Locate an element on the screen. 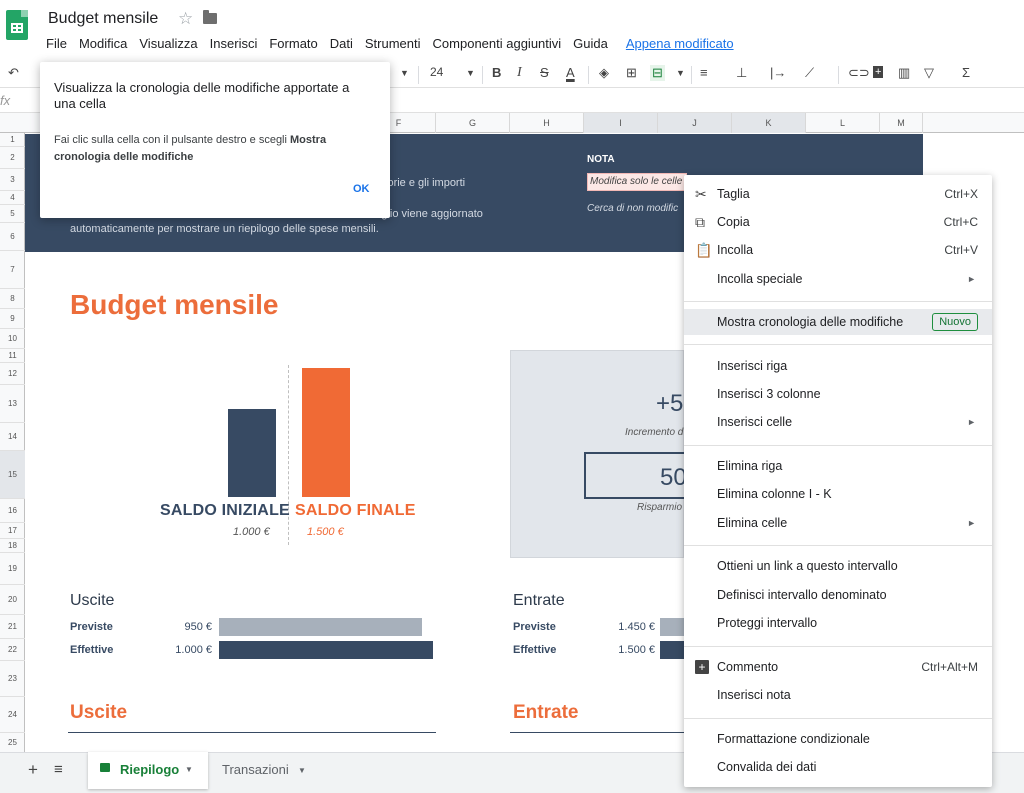  menu-view: Visualizza is located at coordinates (168, 43).